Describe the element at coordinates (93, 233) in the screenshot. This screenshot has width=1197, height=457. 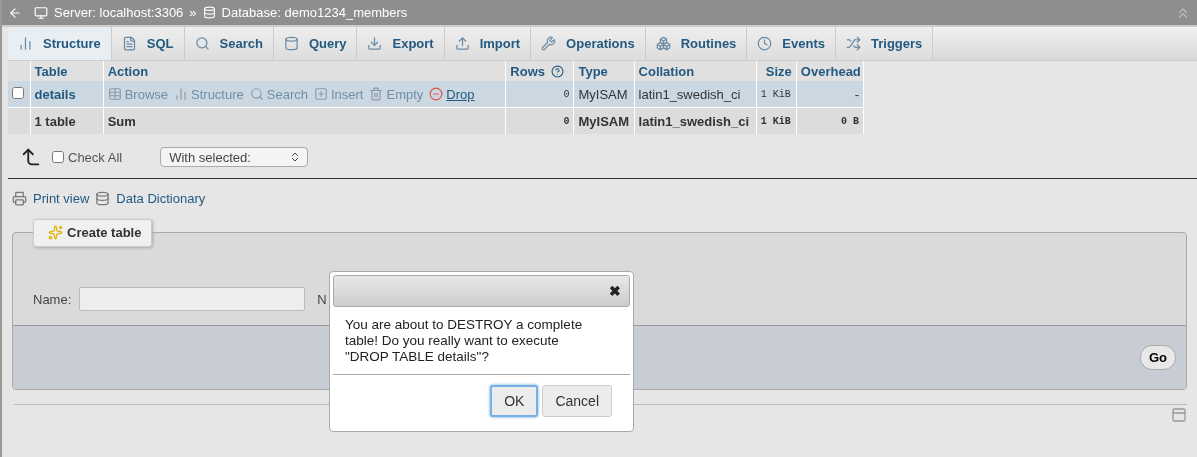
I see `create-table-button: Create table` at that location.